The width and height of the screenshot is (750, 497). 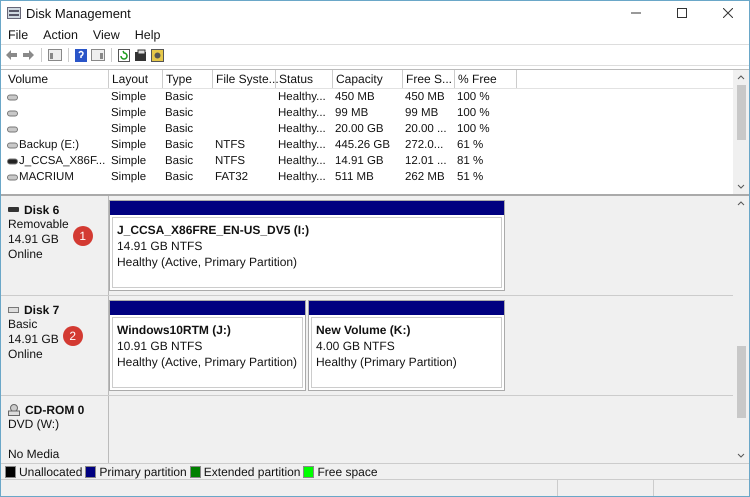 I want to click on column-header: Capacity, so click(x=368, y=79).